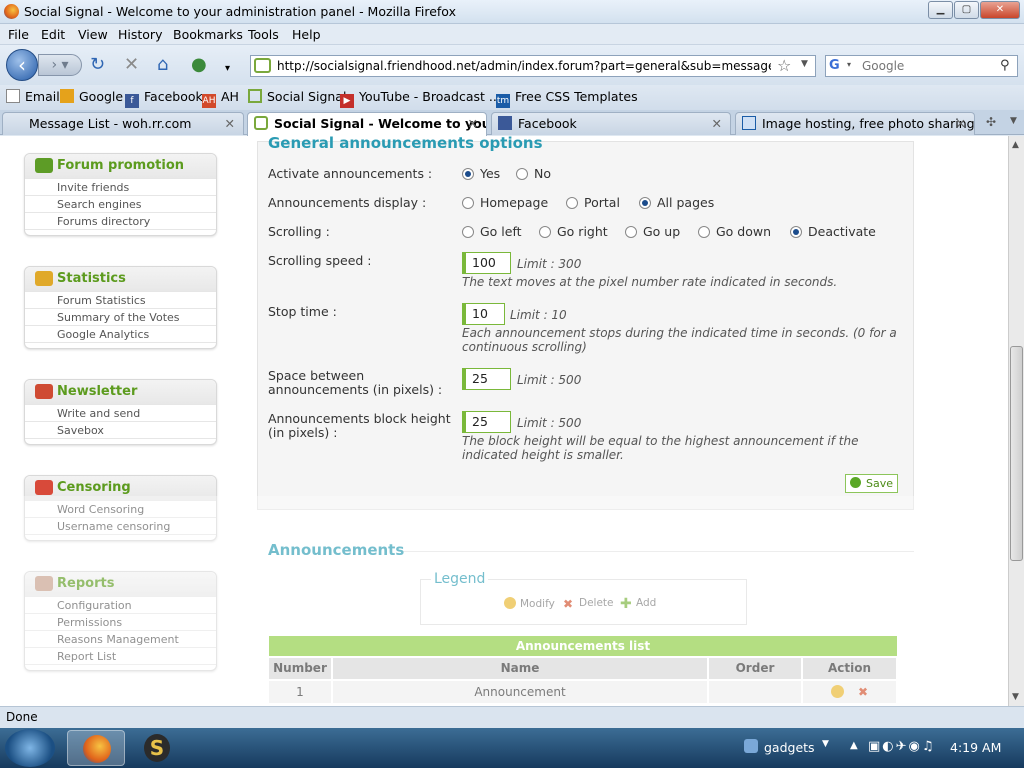 The width and height of the screenshot is (1024, 768). I want to click on radio-deactivate: Deactivate, so click(833, 231).